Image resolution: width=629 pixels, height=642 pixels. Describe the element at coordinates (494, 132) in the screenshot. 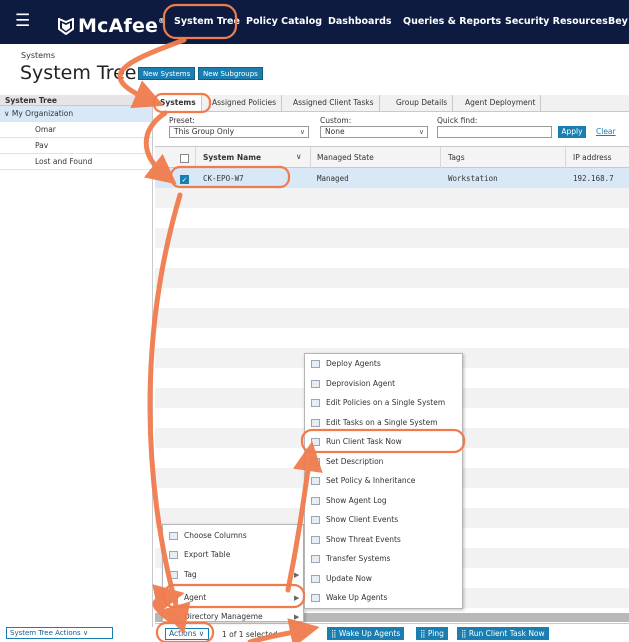

I see `quick-find-input` at that location.